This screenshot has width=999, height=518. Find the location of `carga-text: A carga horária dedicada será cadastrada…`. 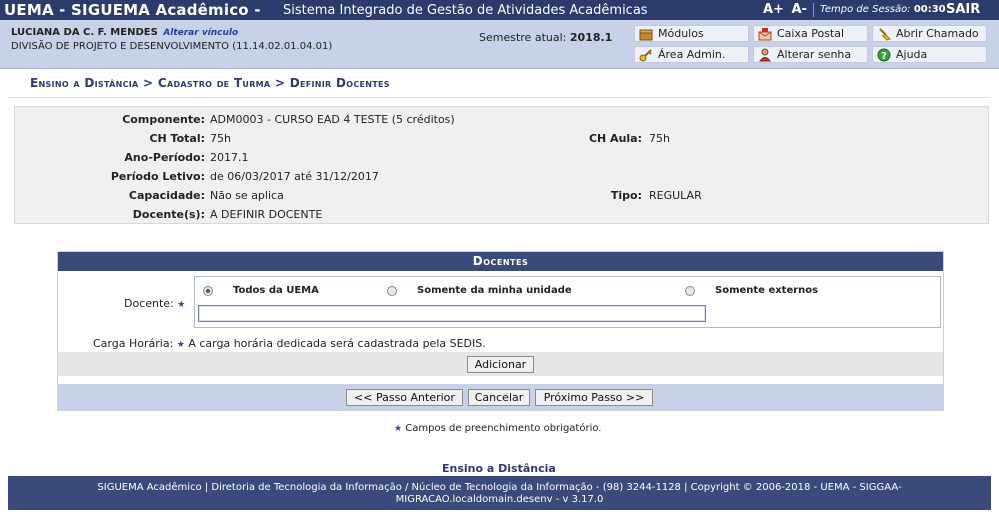

carga-text: A carga horária dedicada será cadastrada… is located at coordinates (337, 343).